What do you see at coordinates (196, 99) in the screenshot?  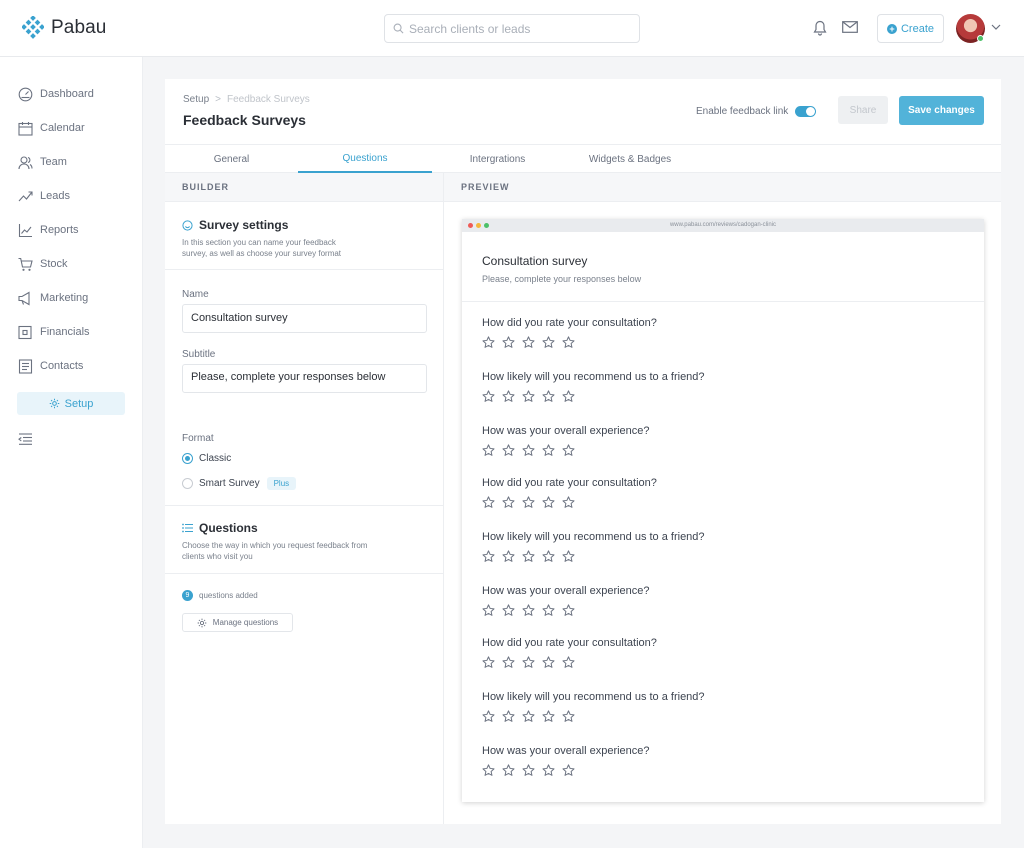 I see `breadcrumb-setup: Setup` at bounding box center [196, 99].